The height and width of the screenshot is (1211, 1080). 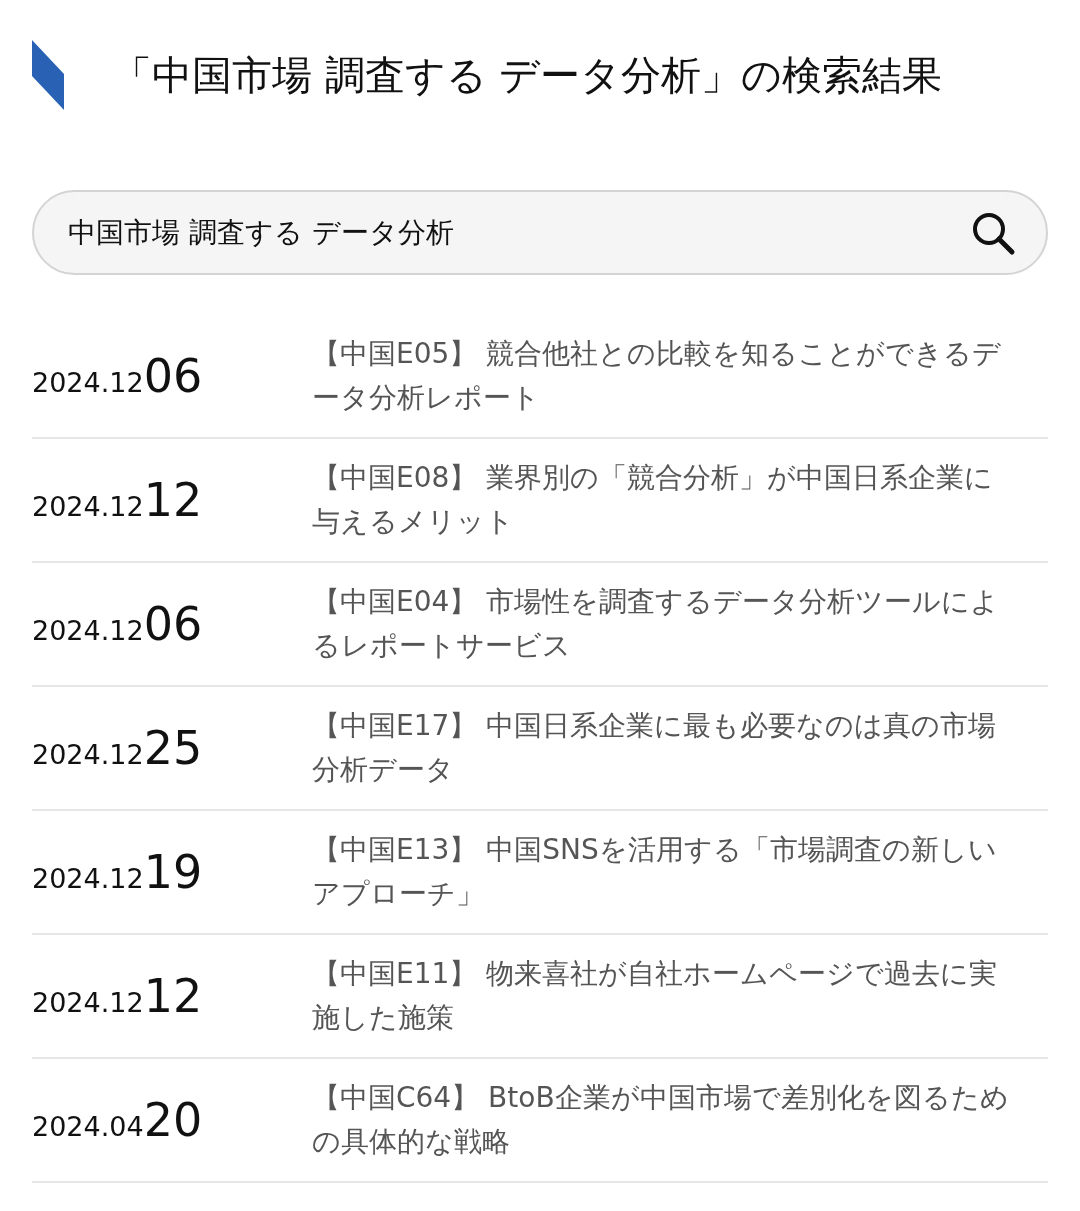 I want to click on page-heading: 「中国市場 調査する データ分析」の検索結果, so click(x=527, y=75).